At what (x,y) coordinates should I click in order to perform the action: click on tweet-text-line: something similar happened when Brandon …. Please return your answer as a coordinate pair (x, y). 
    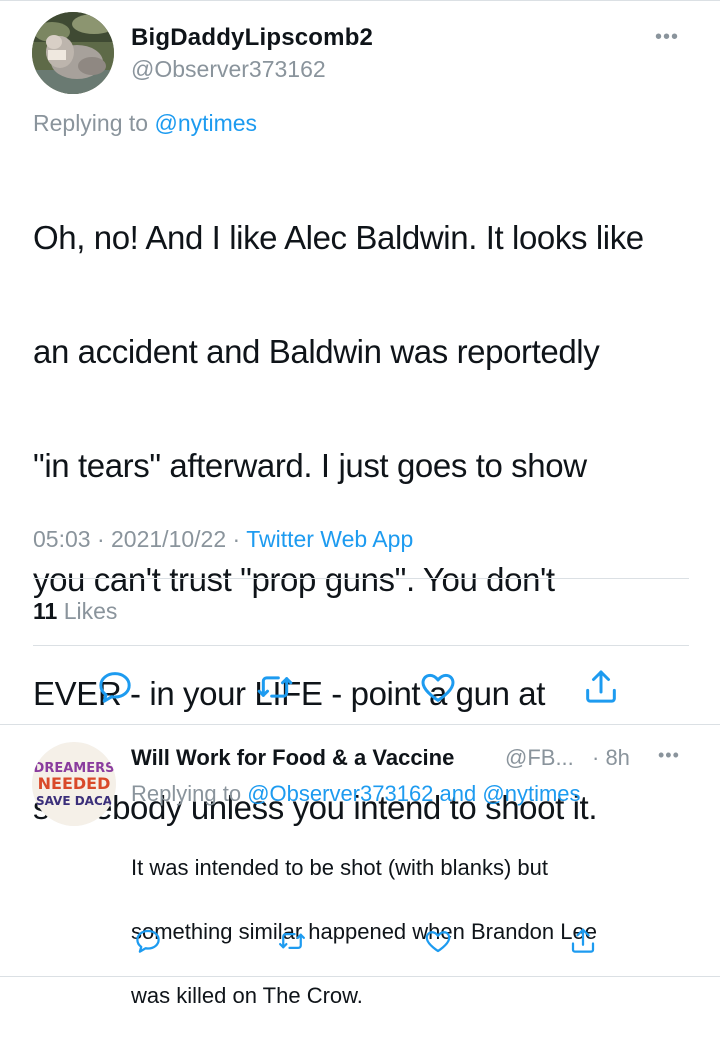
    Looking at the image, I should click on (364, 931).